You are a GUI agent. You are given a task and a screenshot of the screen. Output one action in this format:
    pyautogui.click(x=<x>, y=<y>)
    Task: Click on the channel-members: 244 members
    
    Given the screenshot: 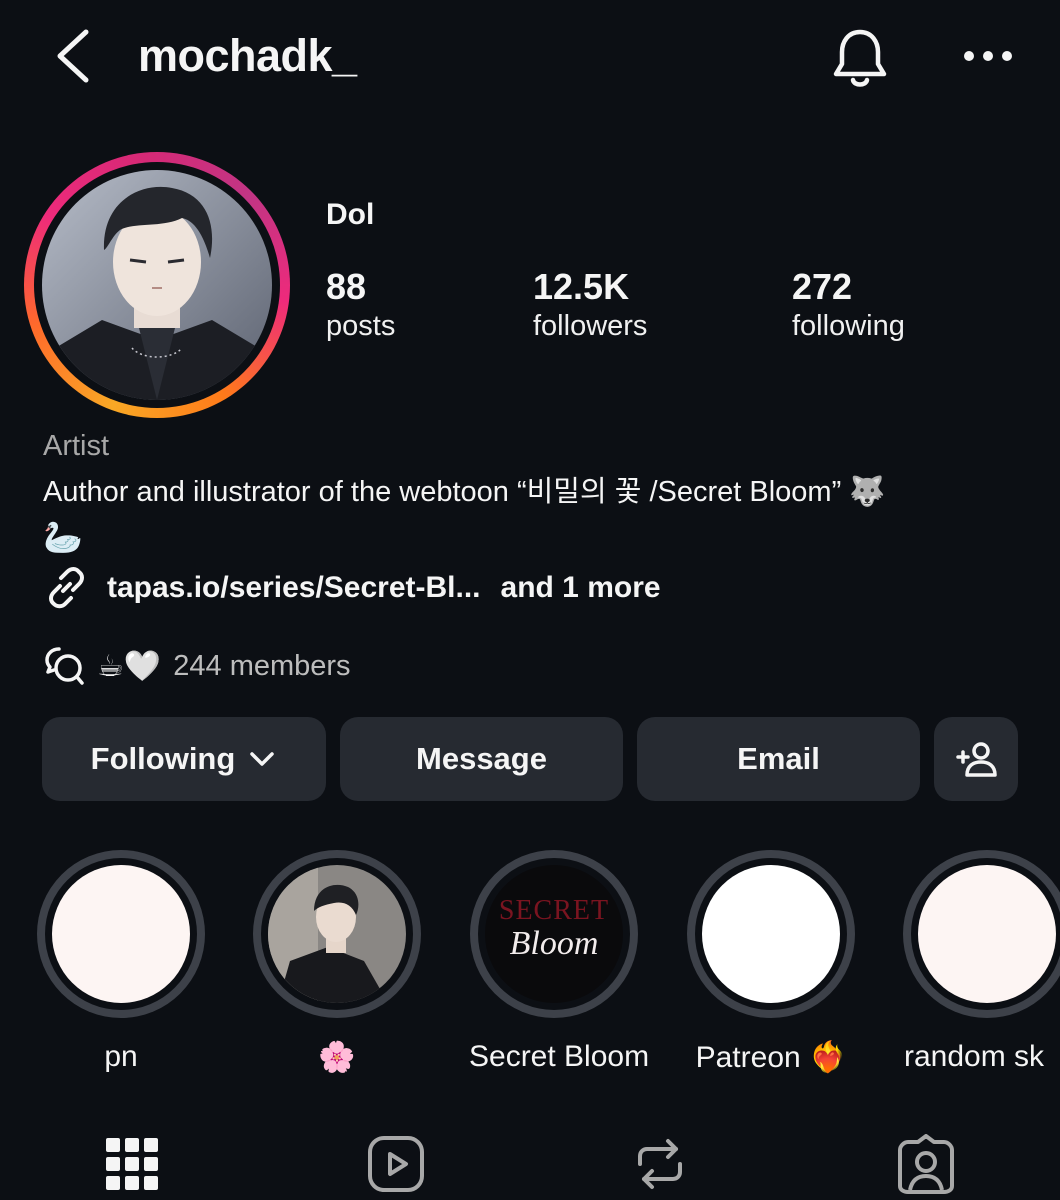 What is the action you would take?
    pyautogui.click(x=262, y=665)
    